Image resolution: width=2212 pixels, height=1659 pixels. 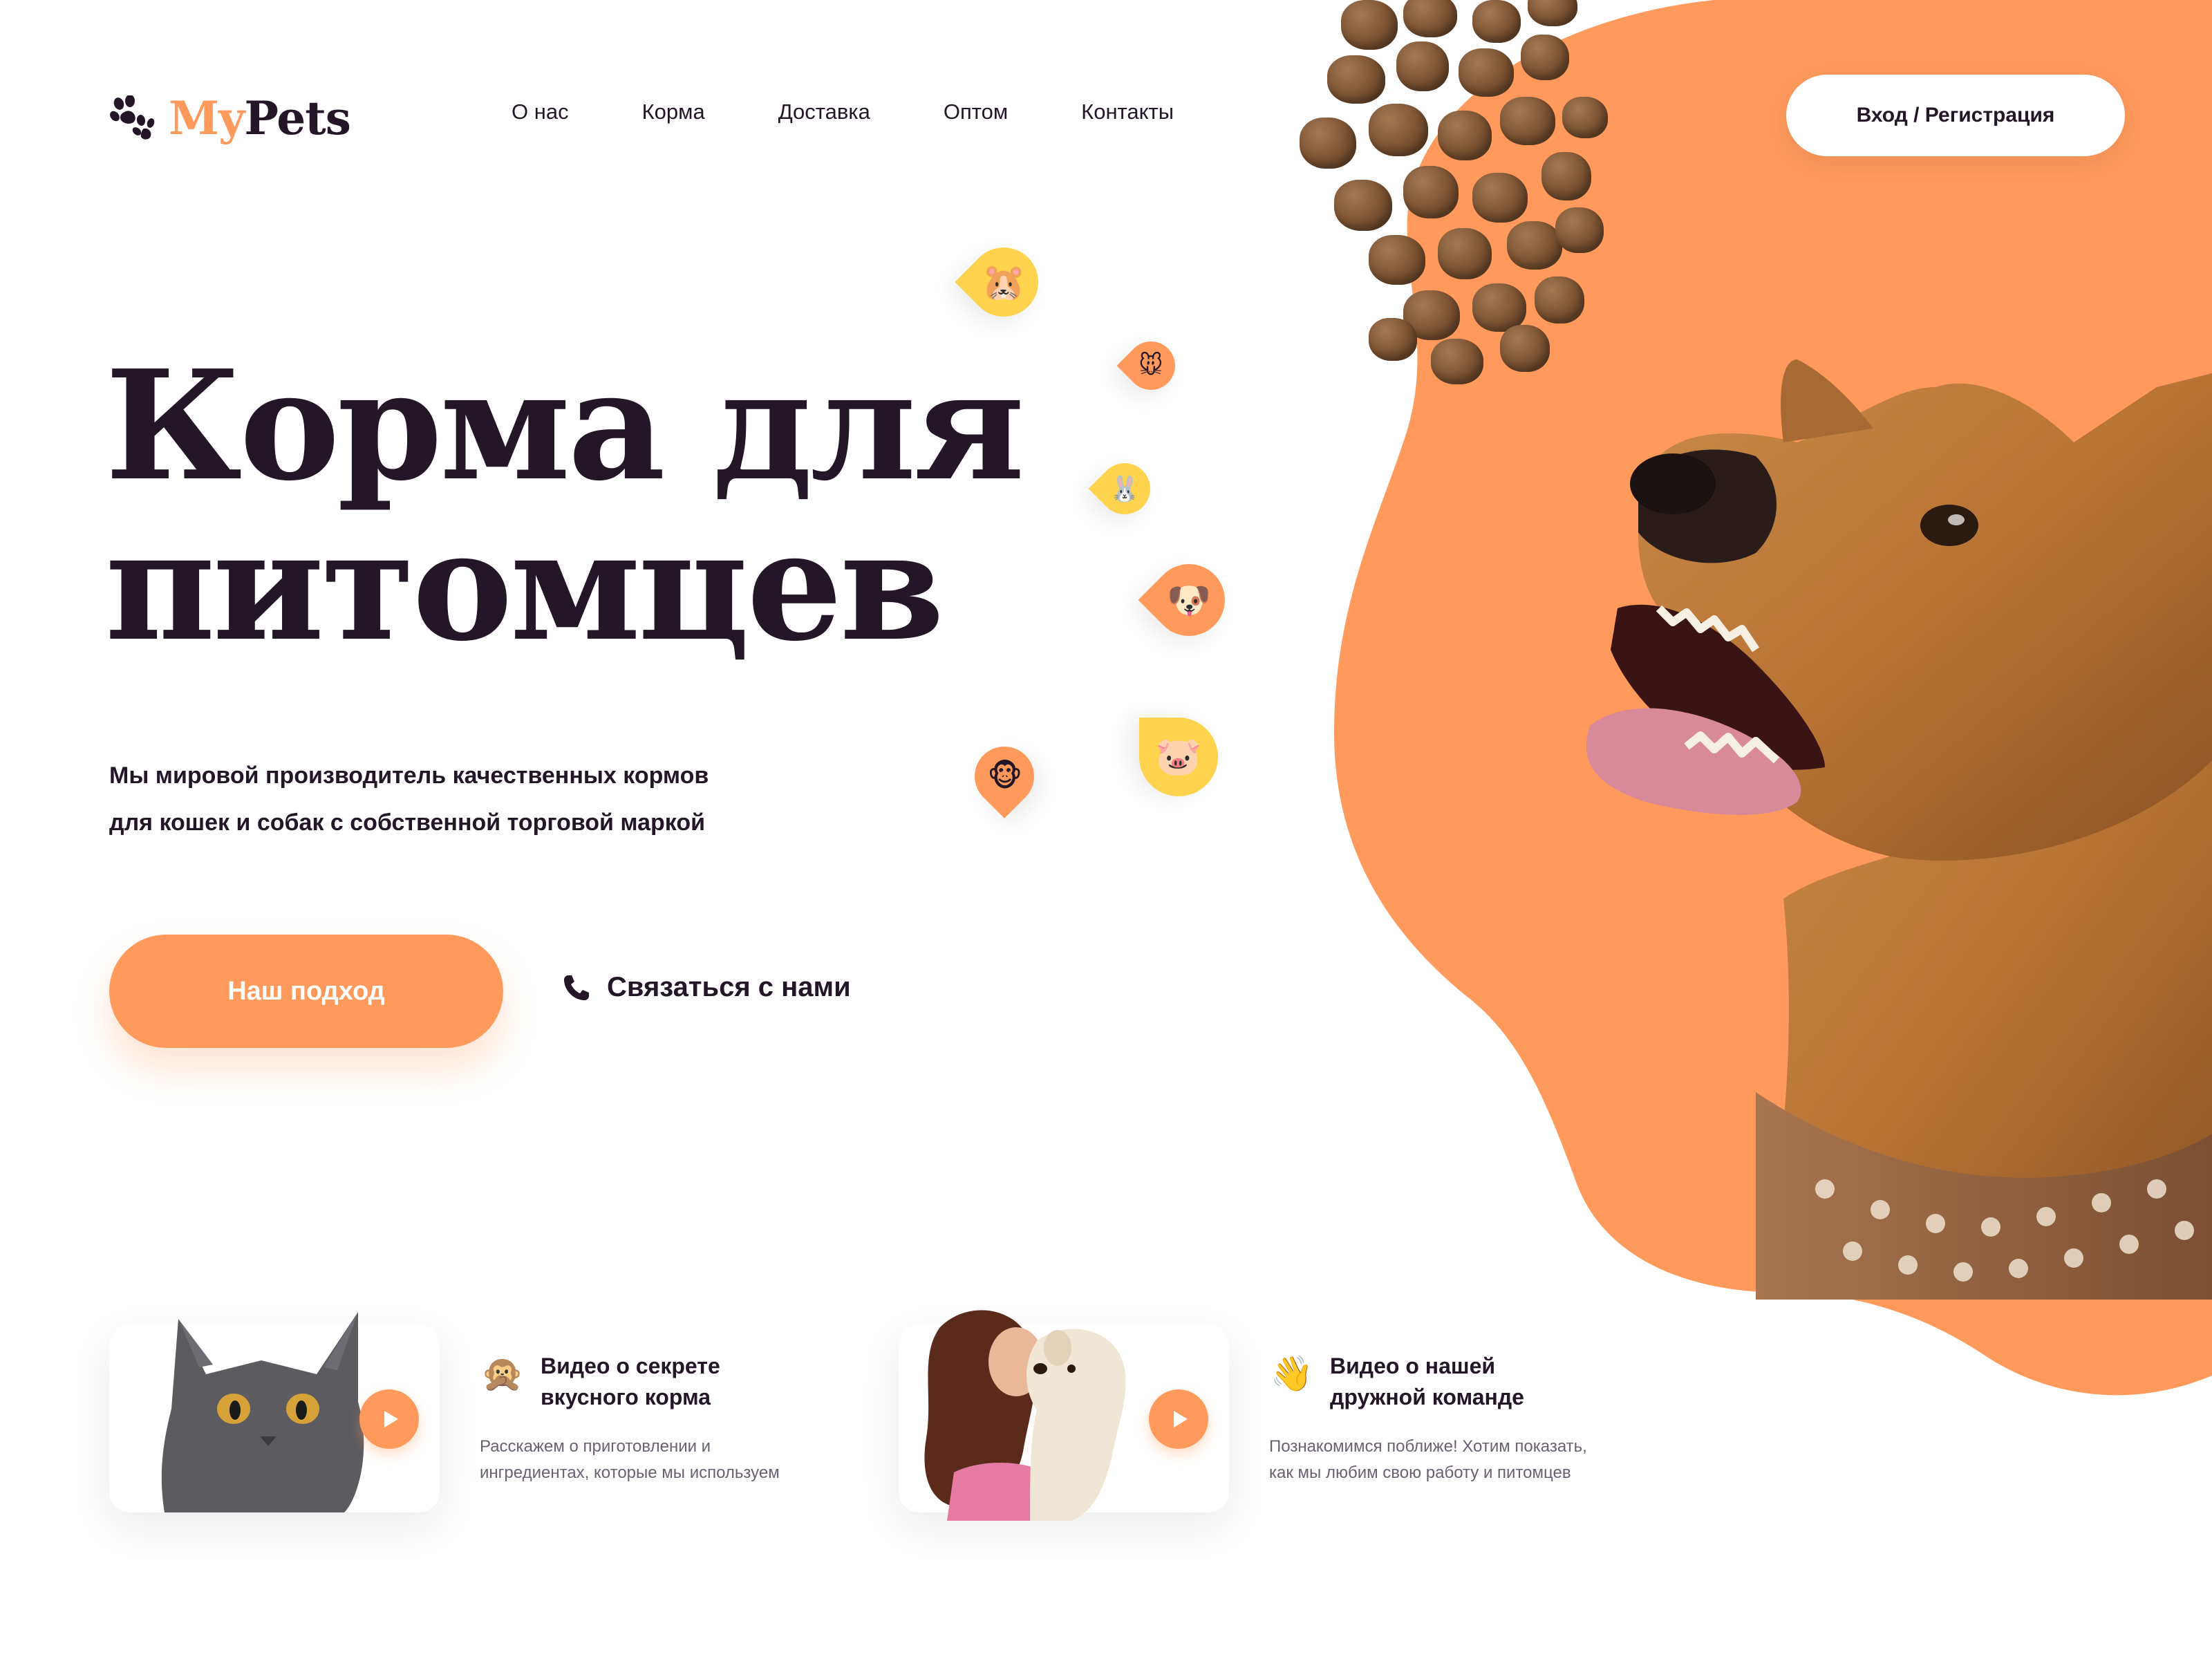 I want to click on logo-my: My, so click(x=207, y=118).